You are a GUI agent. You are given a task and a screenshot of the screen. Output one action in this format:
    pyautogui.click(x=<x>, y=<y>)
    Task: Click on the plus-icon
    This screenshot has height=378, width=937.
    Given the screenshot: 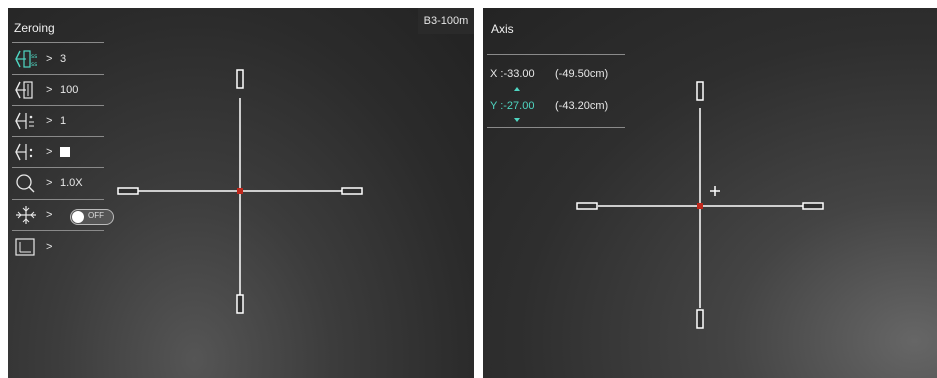 What is the action you would take?
    pyautogui.click(x=715, y=191)
    